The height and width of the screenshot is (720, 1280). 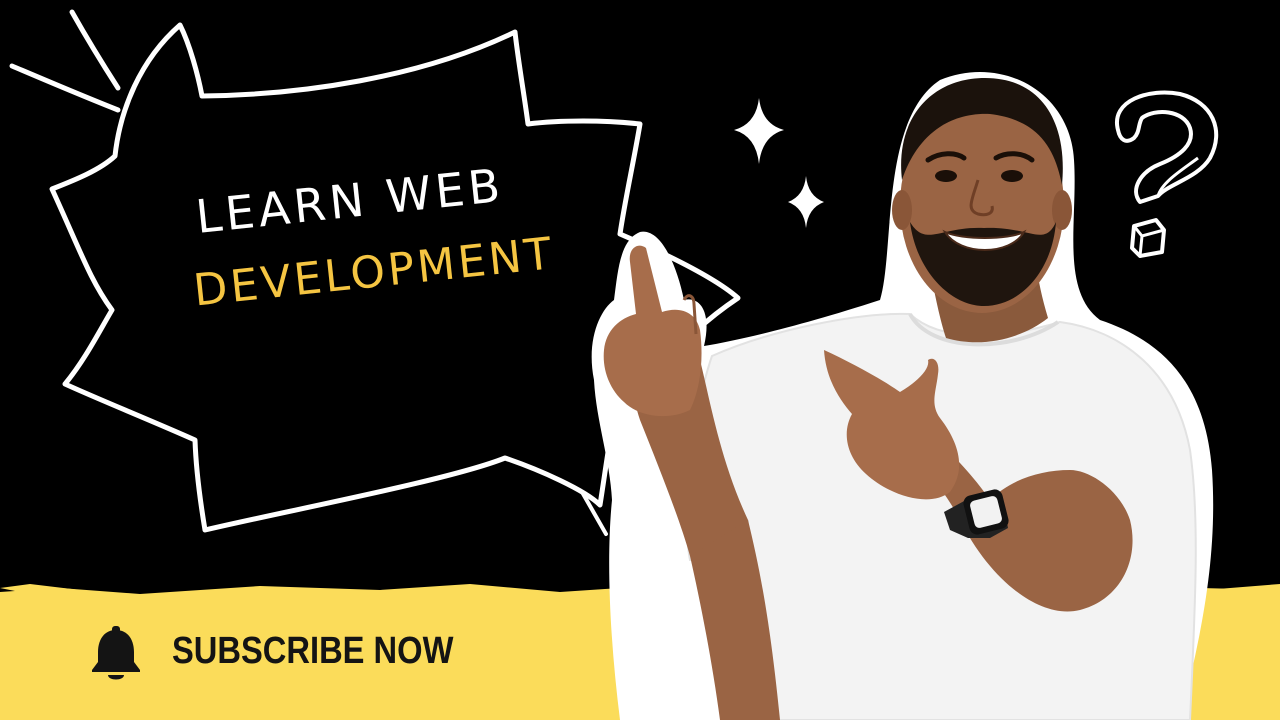 I want to click on subscribe-now-label: SUBSCRIBE NOW, so click(x=312, y=651).